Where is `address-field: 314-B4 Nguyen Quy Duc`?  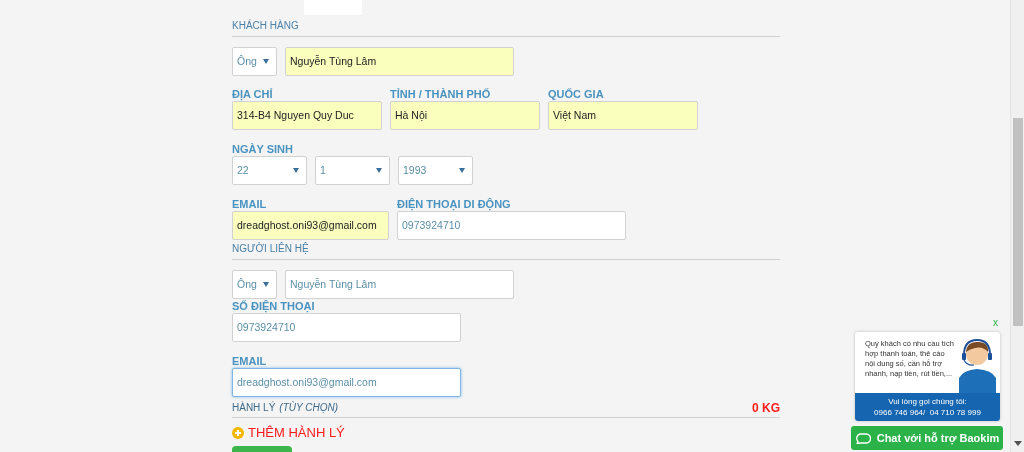 address-field: 314-B4 Nguyen Quy Duc is located at coordinates (307, 115).